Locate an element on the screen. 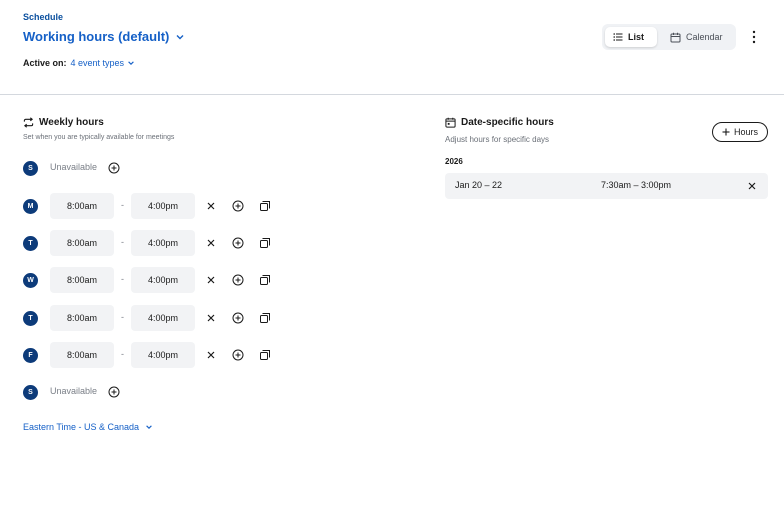 This screenshot has height=516, width=784. view-toggle: List Calendar is located at coordinates (669, 37).